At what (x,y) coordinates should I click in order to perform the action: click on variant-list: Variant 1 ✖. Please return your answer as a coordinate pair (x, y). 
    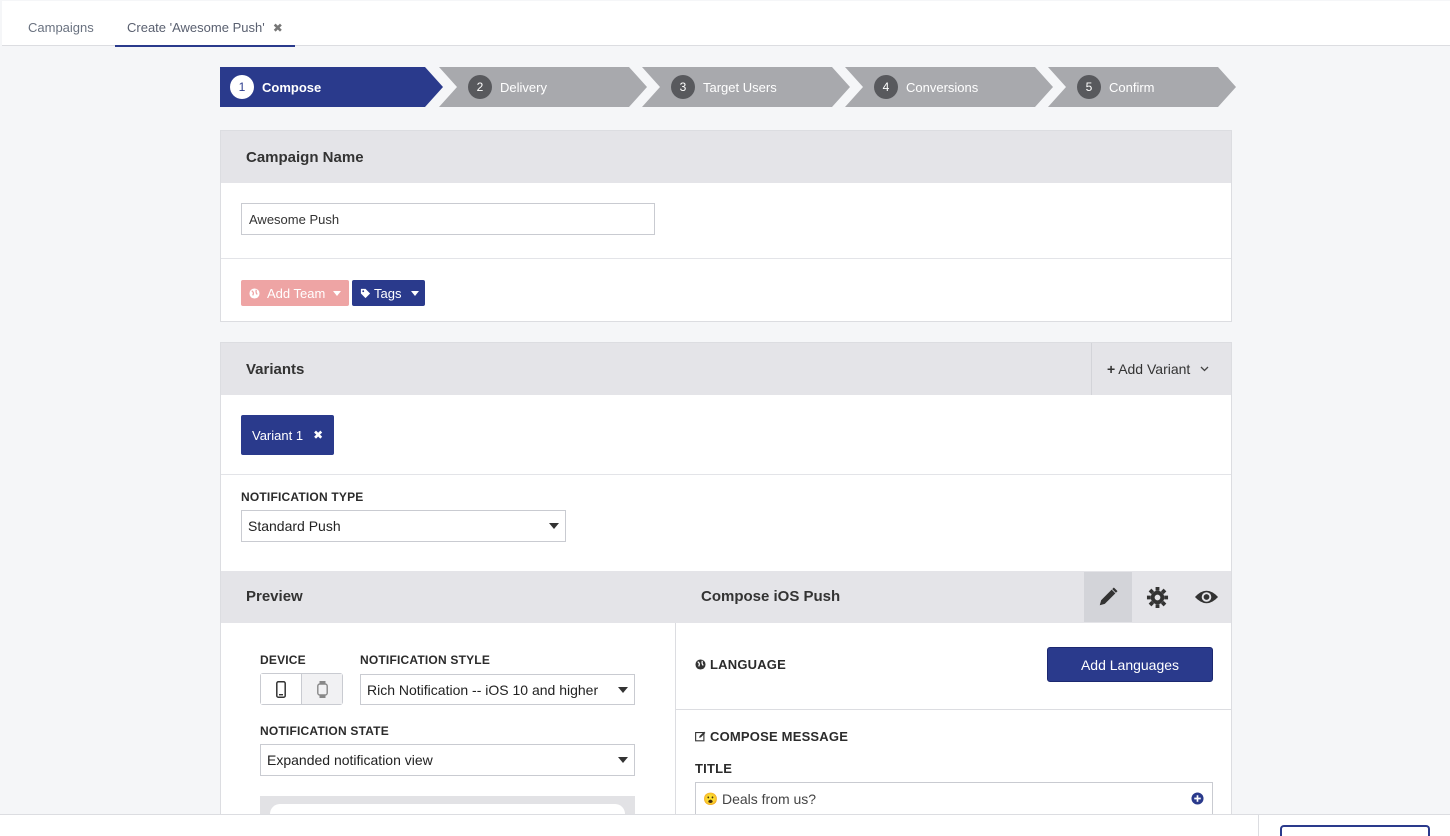
    Looking at the image, I should click on (726, 435).